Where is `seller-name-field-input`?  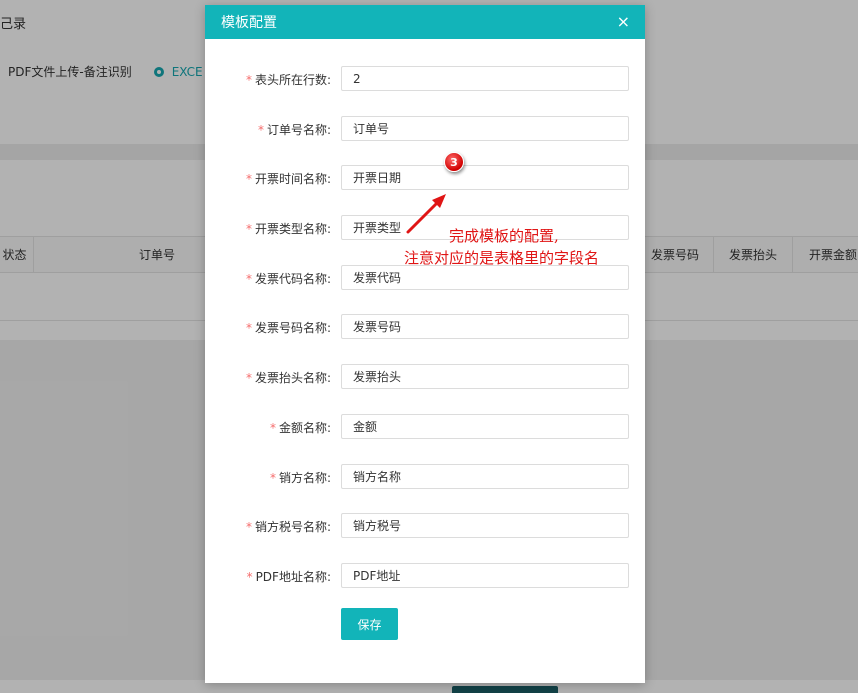 seller-name-field-input is located at coordinates (485, 476).